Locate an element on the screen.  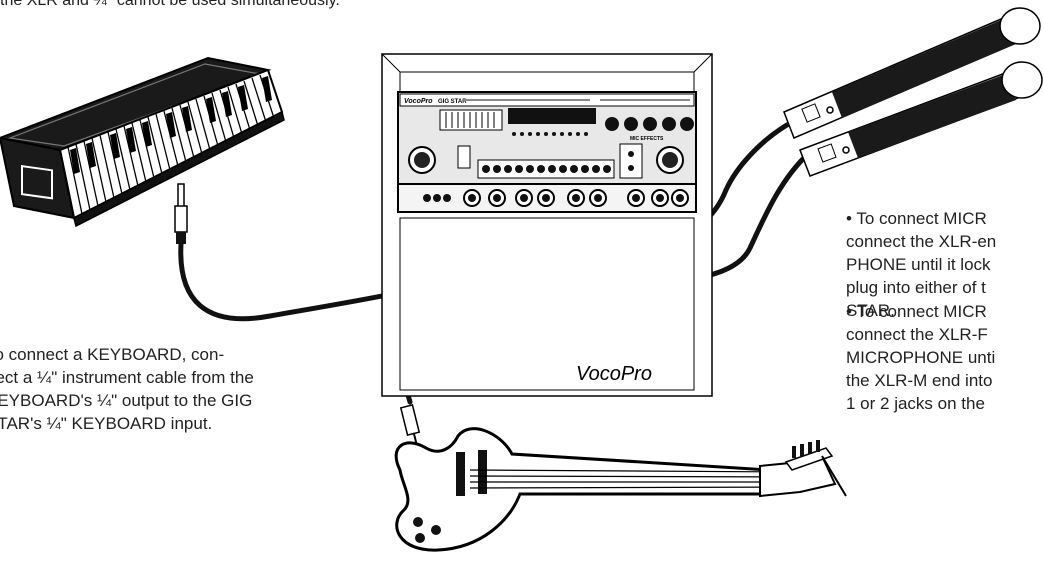
mic-instructions-line: connect the XLR-en is located at coordinates (921, 241).